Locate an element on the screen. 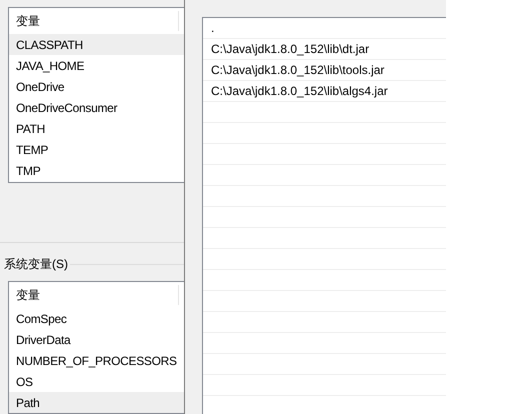 The height and width of the screenshot is (414, 523). path-entry: . is located at coordinates (324, 28).